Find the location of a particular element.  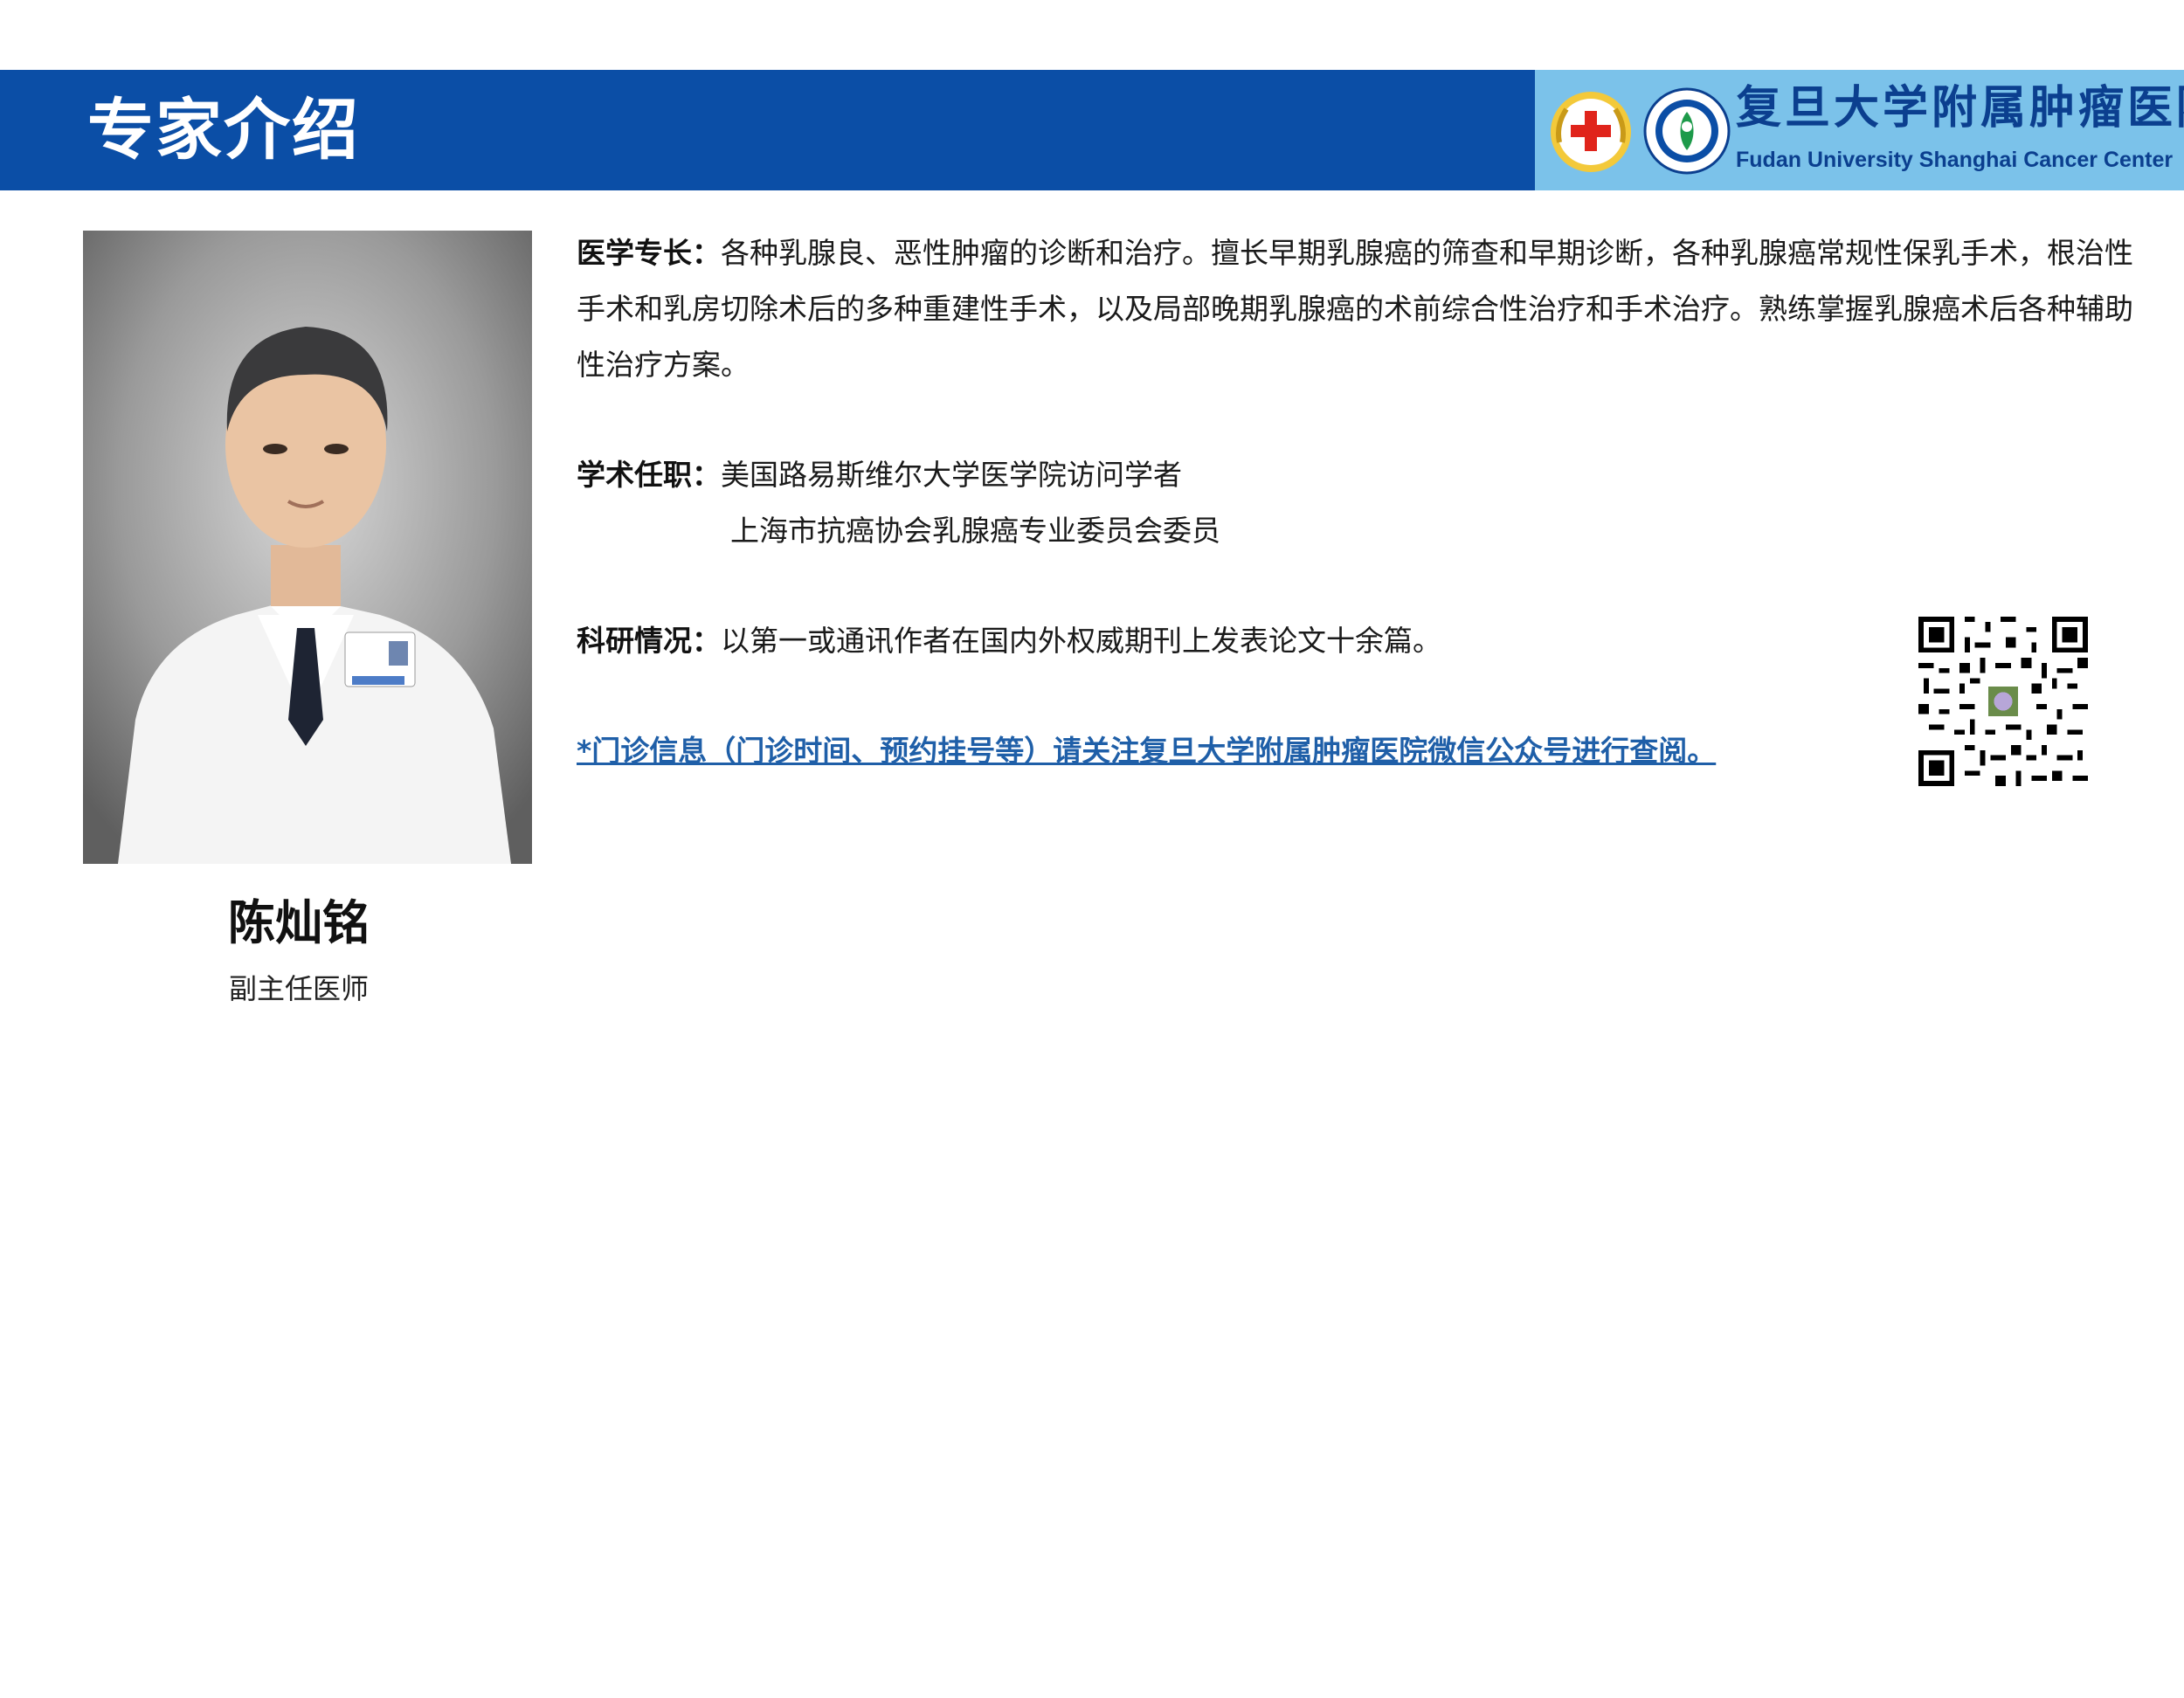

wechat-qr-code-icon is located at coordinates (2003, 701).